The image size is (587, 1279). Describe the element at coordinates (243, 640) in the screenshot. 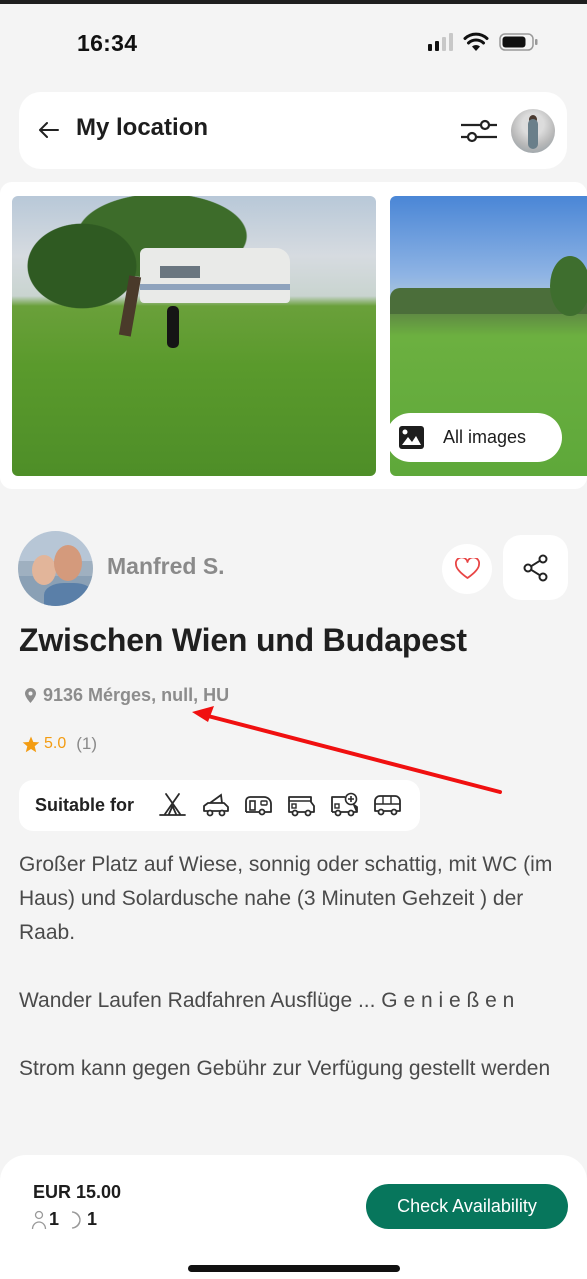

I see `listing-title: Zwischen Wien und Budapest` at that location.